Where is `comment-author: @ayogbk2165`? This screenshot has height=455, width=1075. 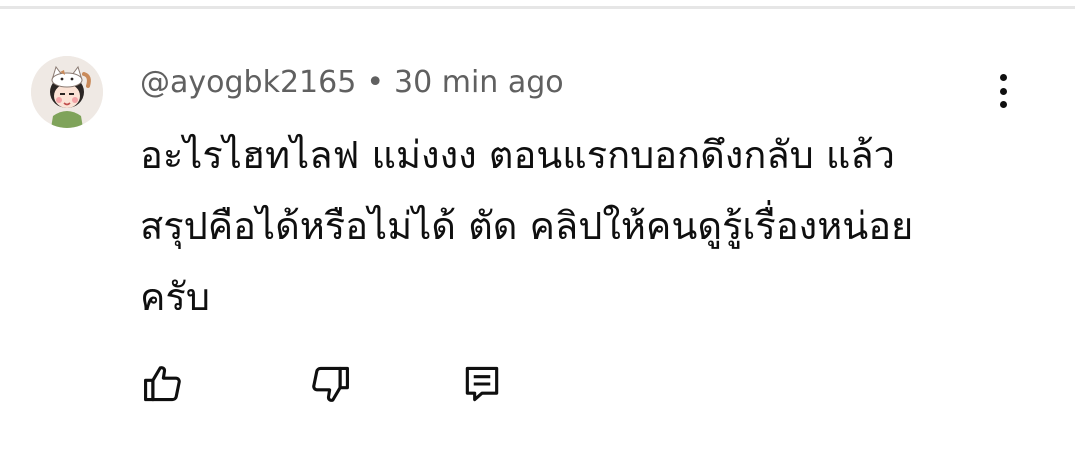
comment-author: @ayogbk2165 is located at coordinates (248, 82).